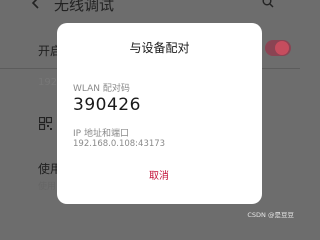  I want to click on dialog-title: 与设备配对, so click(159, 48).